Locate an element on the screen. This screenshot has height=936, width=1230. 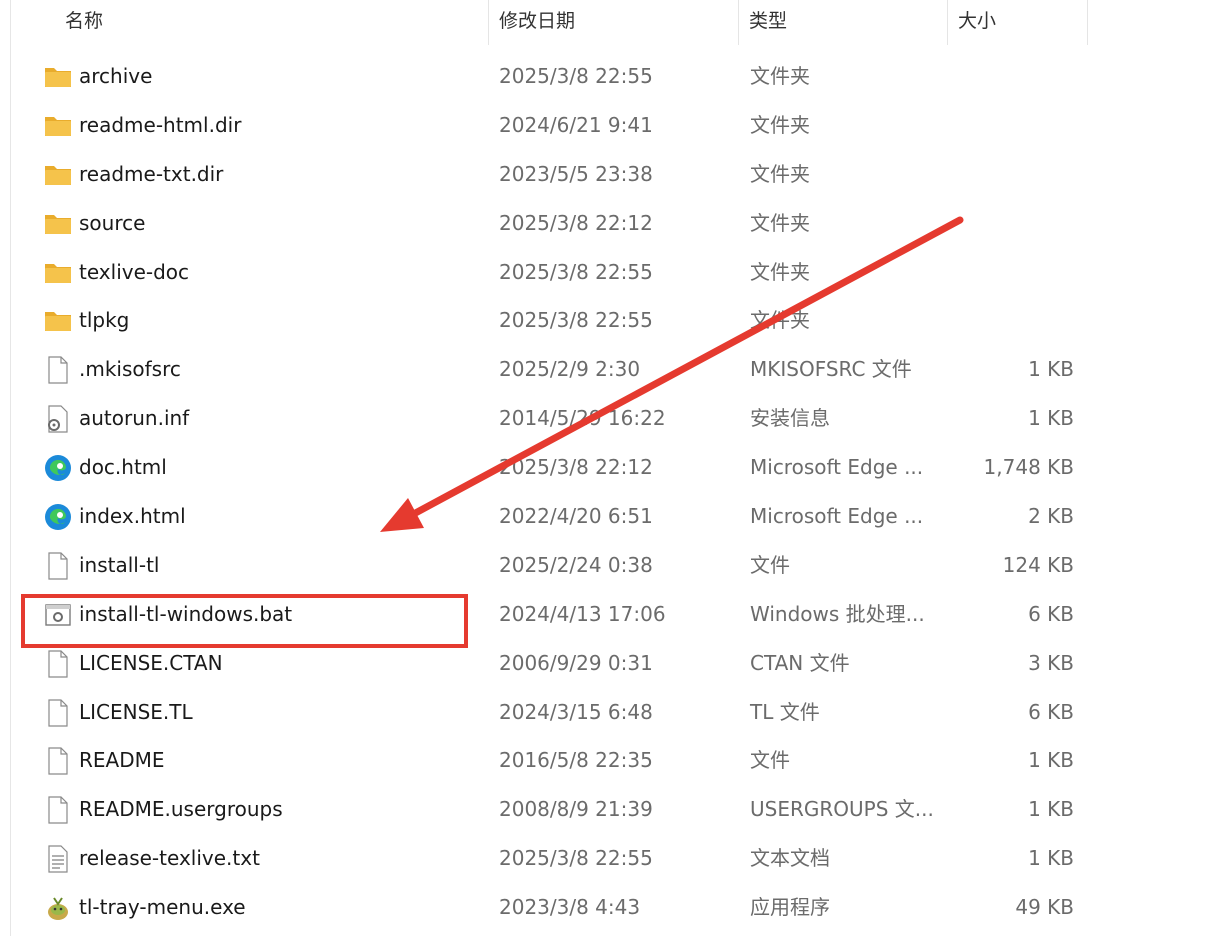
column-header-date: 修改日期 is located at coordinates (613, 22).